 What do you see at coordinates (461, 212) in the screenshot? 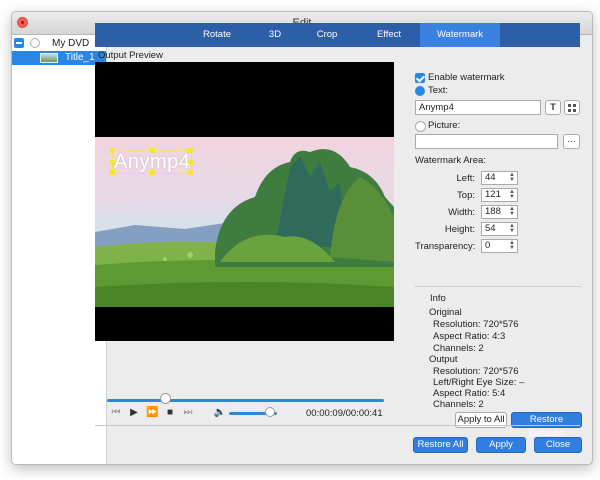
I see `width-field-label: Width:` at bounding box center [461, 212].